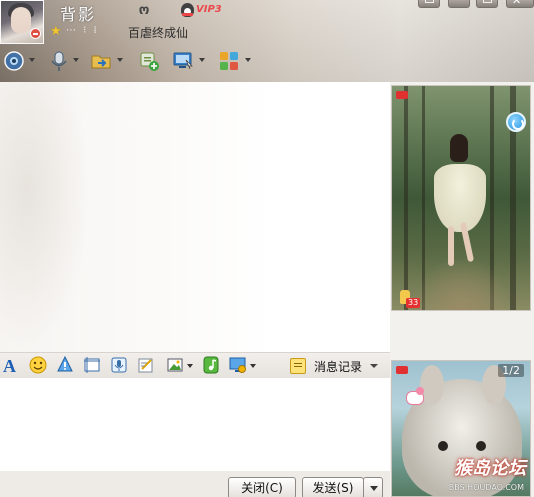 This screenshot has width=534, height=497. I want to click on close-window-button: ✕, so click(520, 4).